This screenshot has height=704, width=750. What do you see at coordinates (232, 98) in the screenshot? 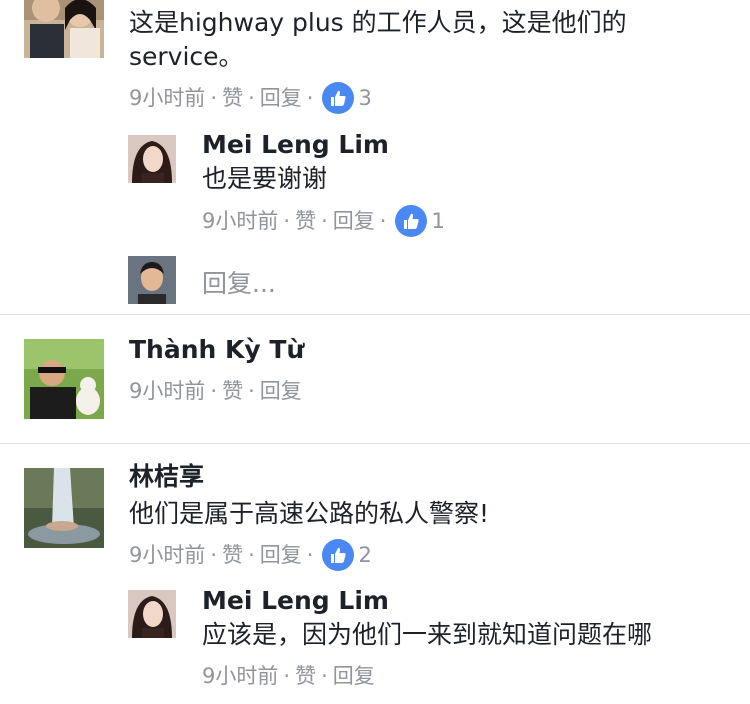
I see `comment1-like-button: 赞` at bounding box center [232, 98].